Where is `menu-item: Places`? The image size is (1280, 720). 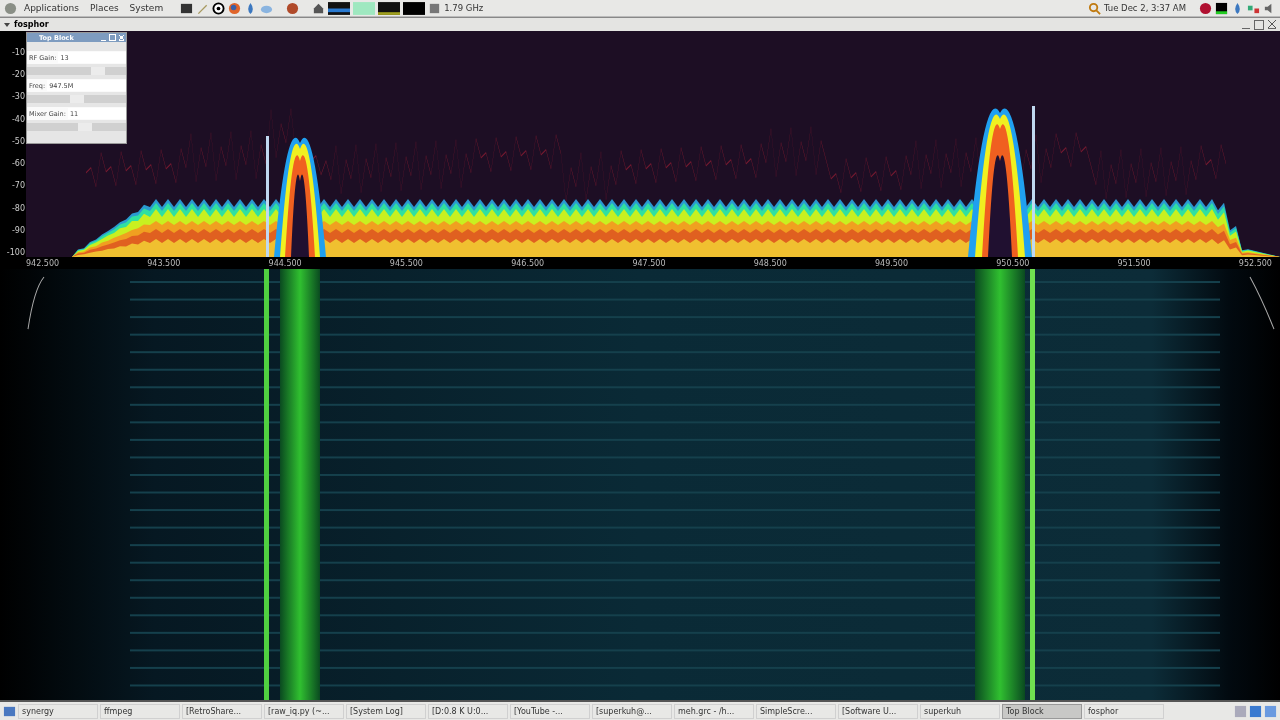
menu-item: Places is located at coordinates (104, 8).